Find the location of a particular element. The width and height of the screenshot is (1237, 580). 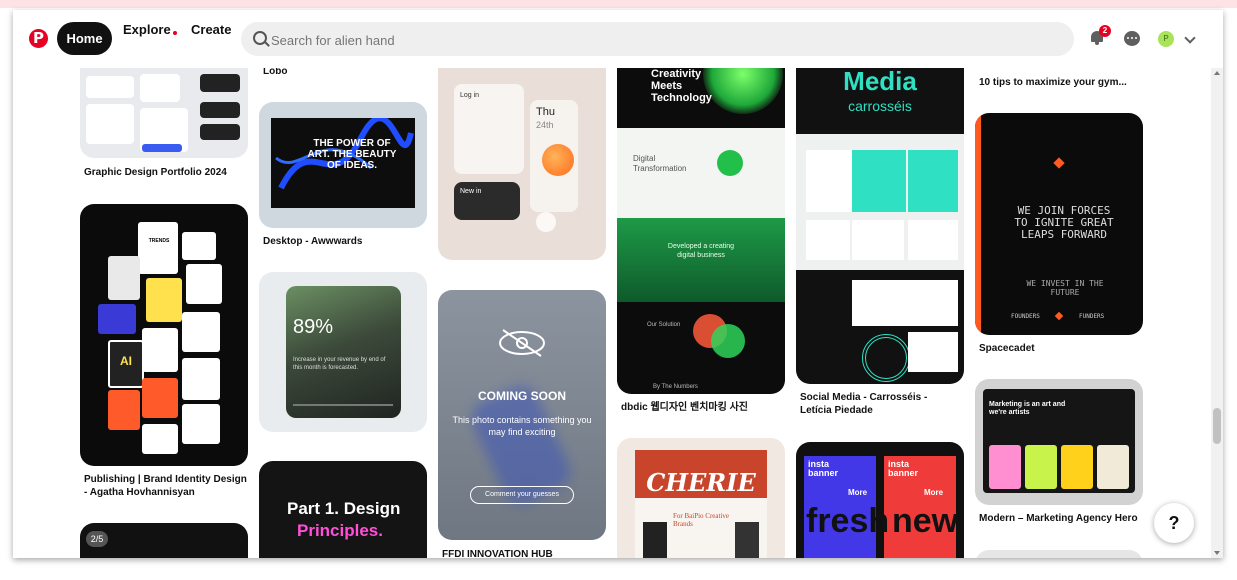

revenue-percent: 89% is located at coordinates (313, 327).